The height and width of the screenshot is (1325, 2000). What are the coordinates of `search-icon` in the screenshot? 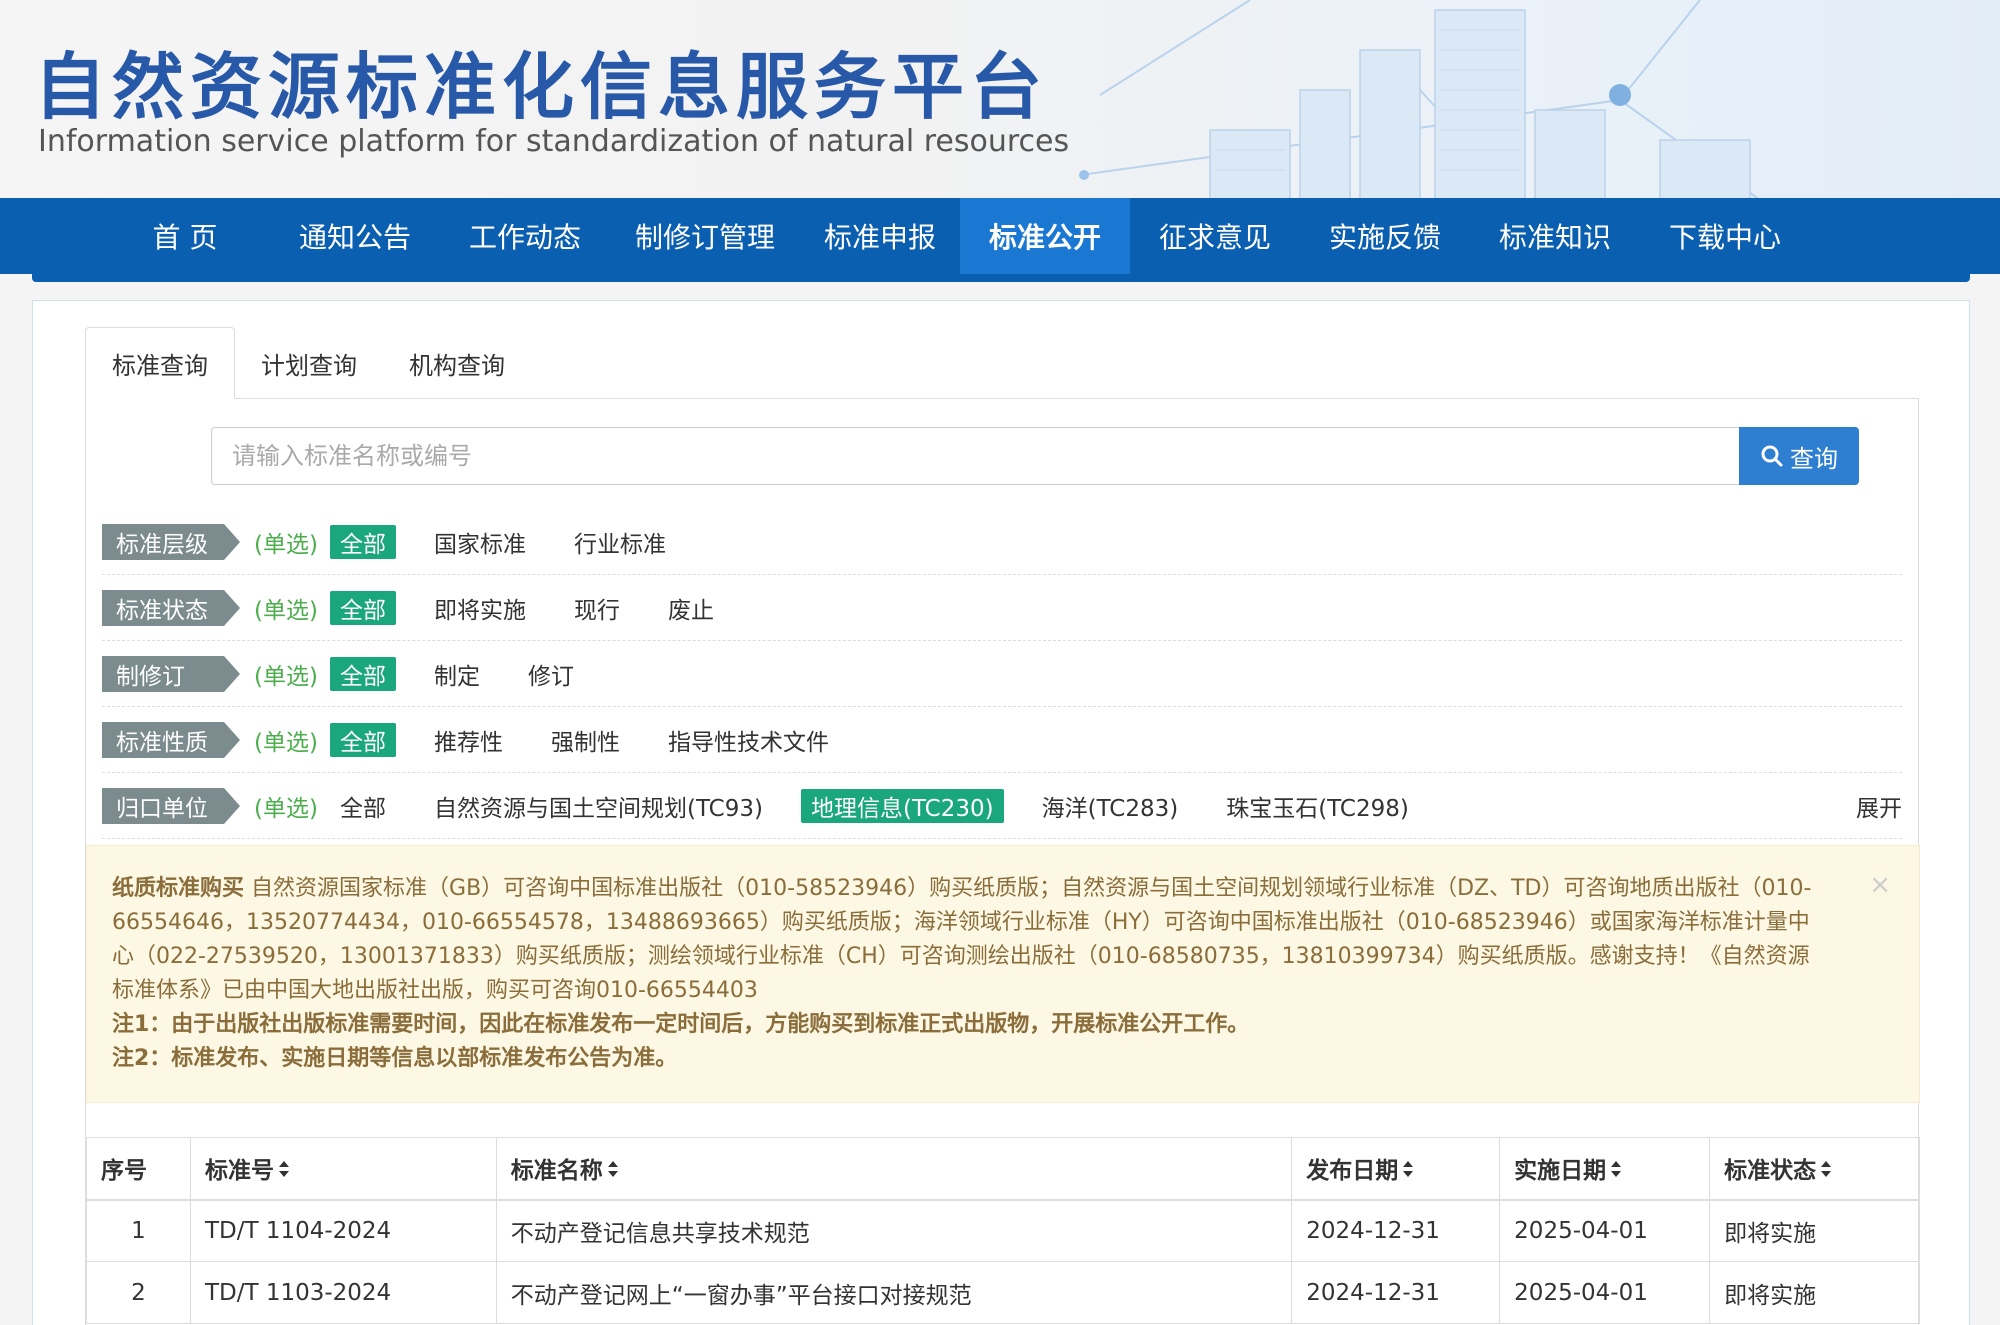 It's located at (1772, 456).